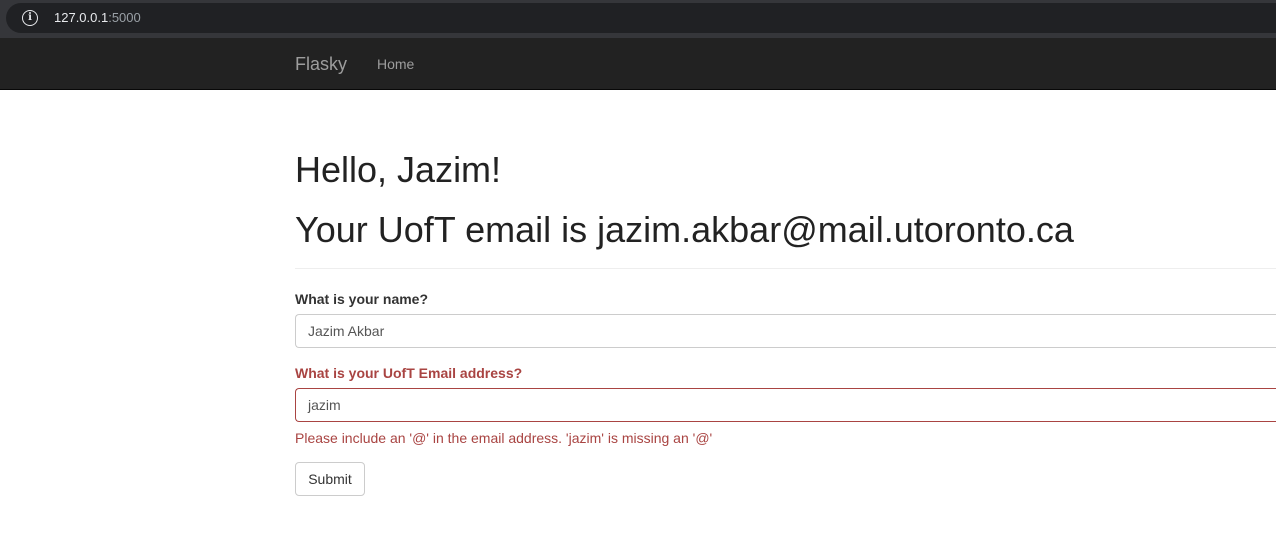 The image size is (1276, 534). What do you see at coordinates (395, 64) in the screenshot?
I see `nav-link-home: Home` at bounding box center [395, 64].